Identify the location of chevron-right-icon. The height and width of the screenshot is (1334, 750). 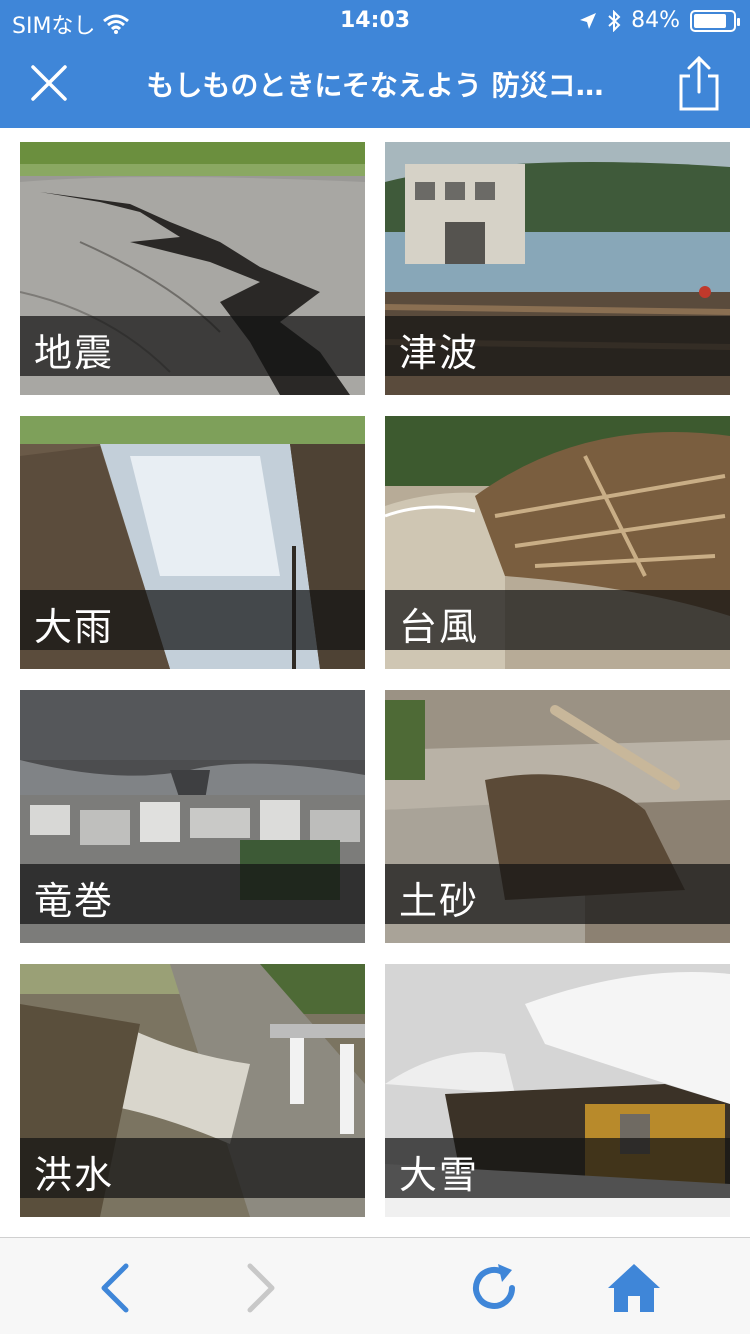
(261, 1288).